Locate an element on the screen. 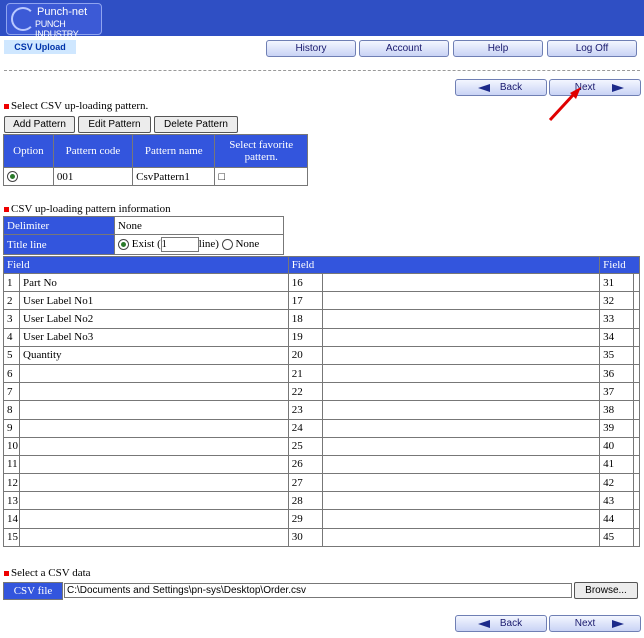  field-number: 38 is located at coordinates (617, 410).